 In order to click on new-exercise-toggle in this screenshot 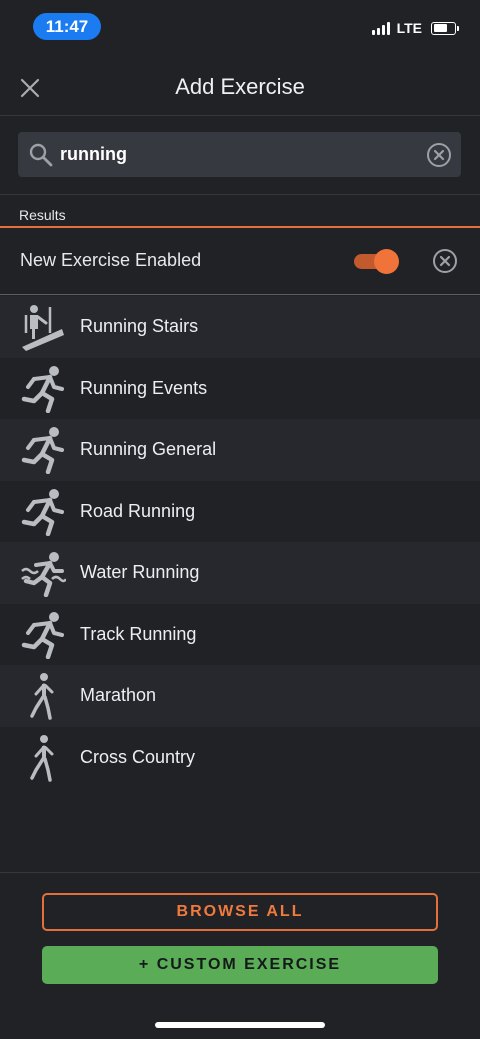, I will do `click(376, 261)`.